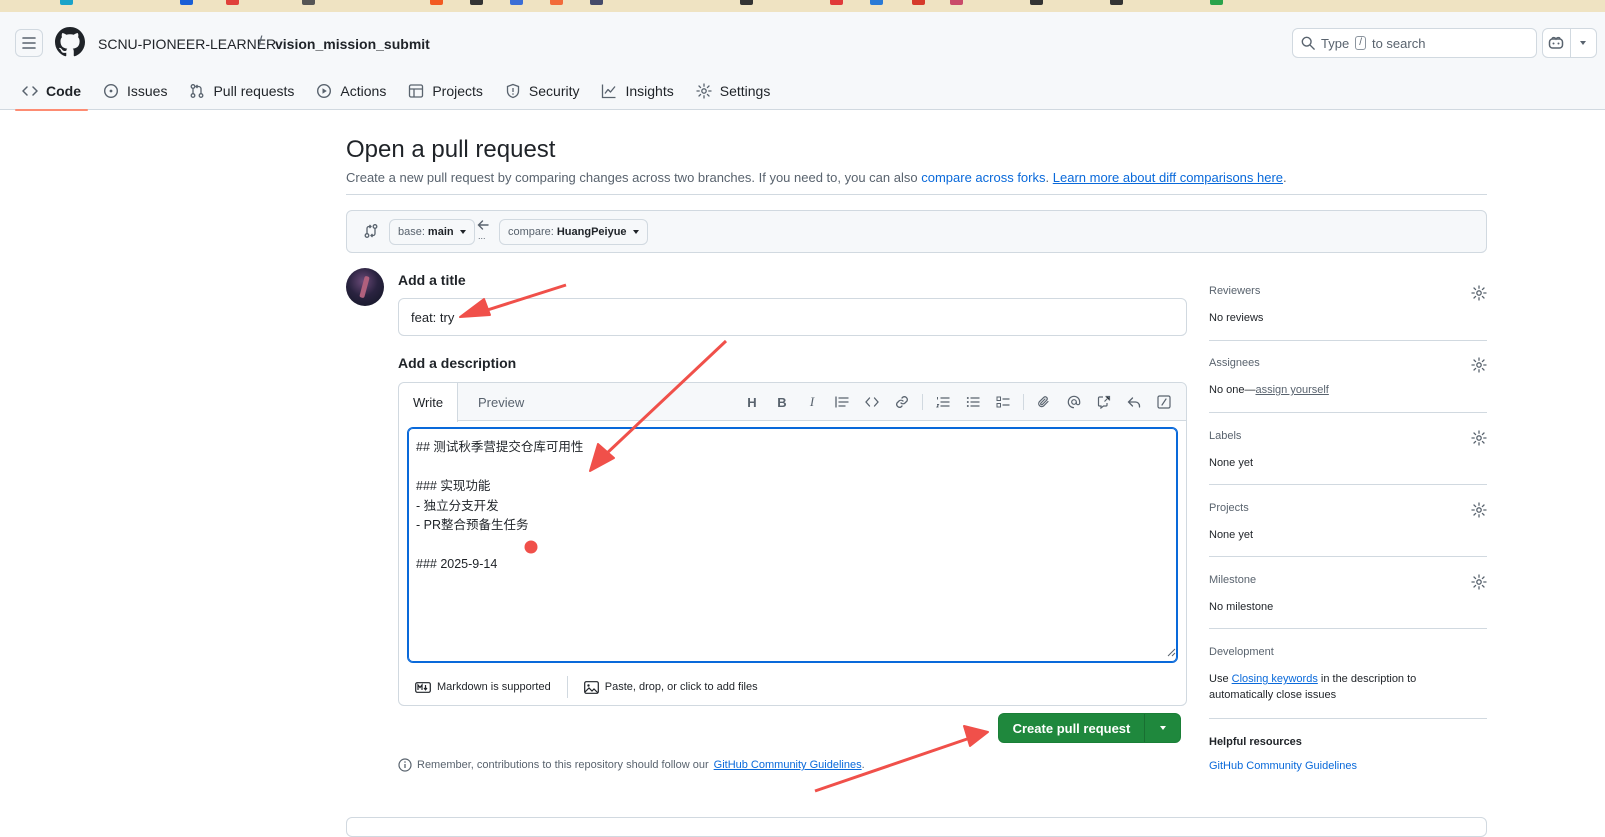 The image size is (1605, 837). I want to click on italic-button: I, so click(812, 402).